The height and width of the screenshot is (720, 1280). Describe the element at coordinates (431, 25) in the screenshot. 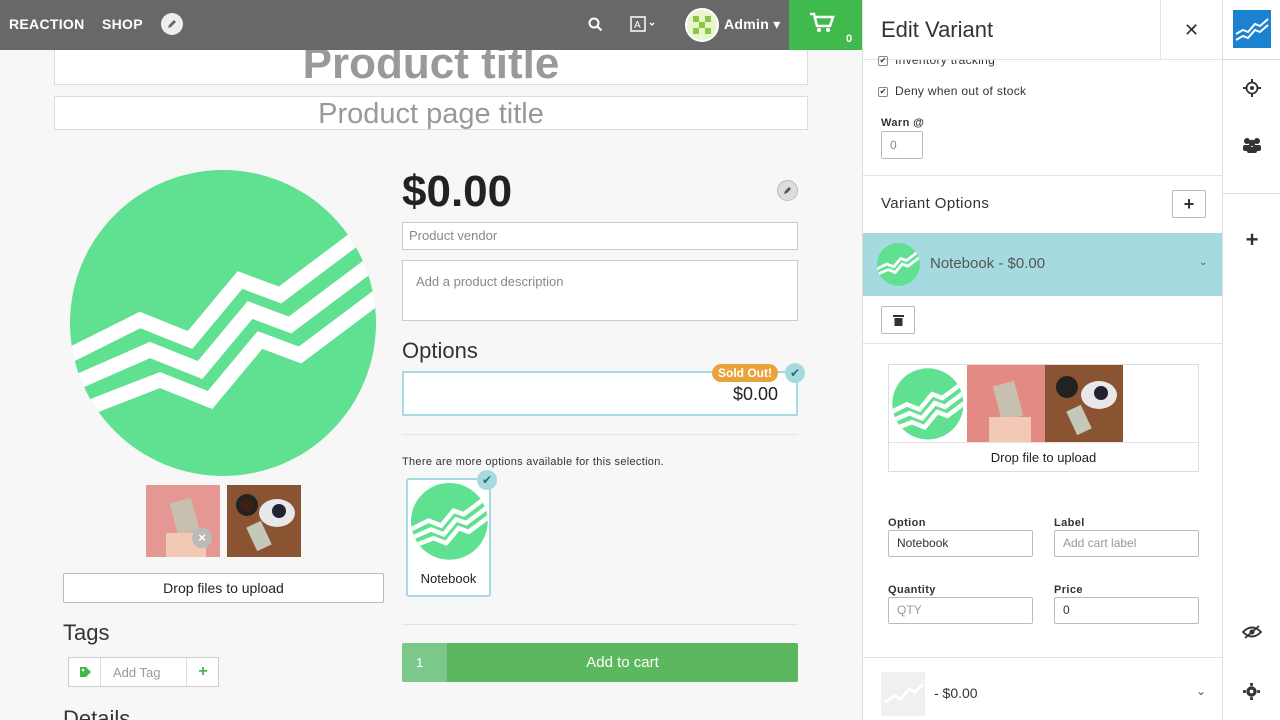

I see `top-navbar: REACTION SHOP A Admin ▾ 0` at that location.